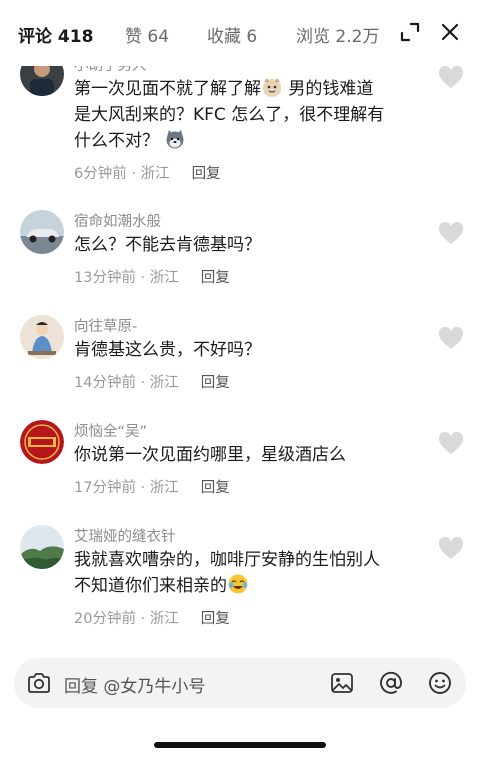  What do you see at coordinates (126, 278) in the screenshot?
I see `comment-time: 13分钟前 · 浙江` at bounding box center [126, 278].